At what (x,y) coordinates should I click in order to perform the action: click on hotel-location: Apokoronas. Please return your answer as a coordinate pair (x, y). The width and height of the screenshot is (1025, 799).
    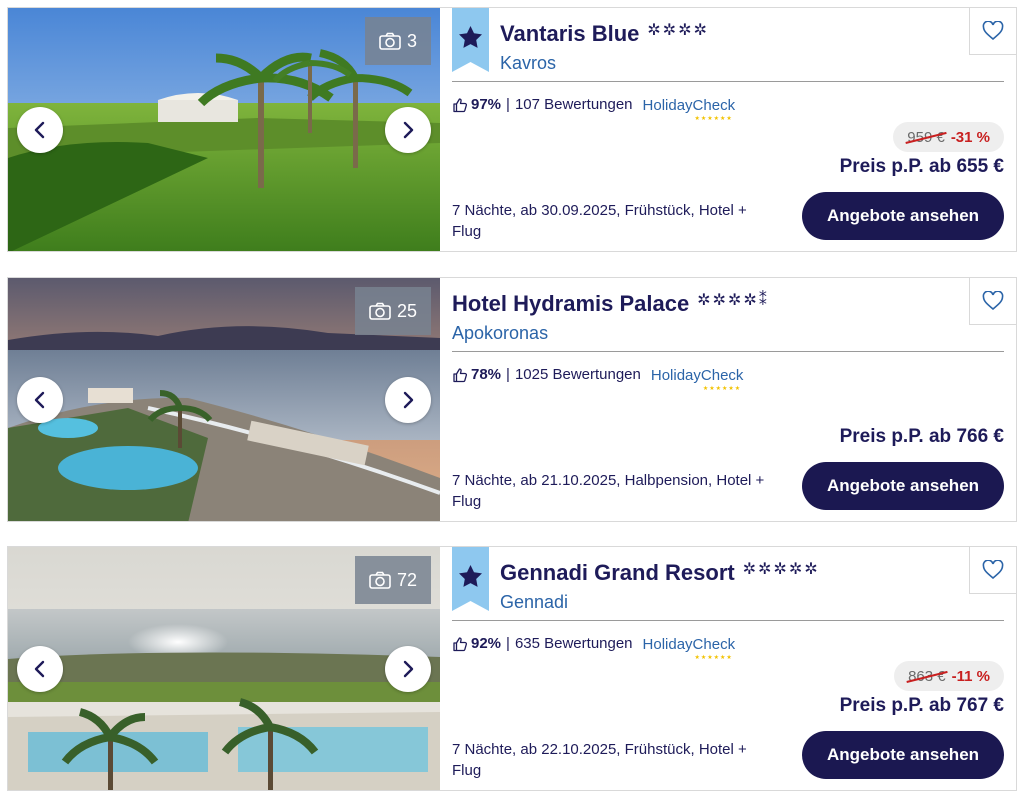
    Looking at the image, I should click on (500, 333).